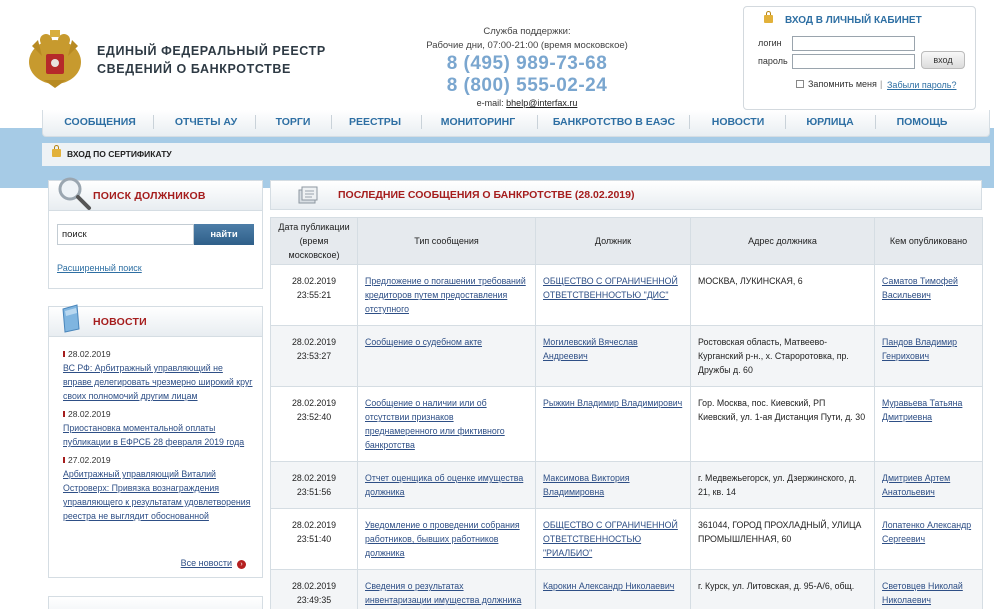  I want to click on support-email-line: e-mail: bhelp@interfax.ru, so click(527, 103).